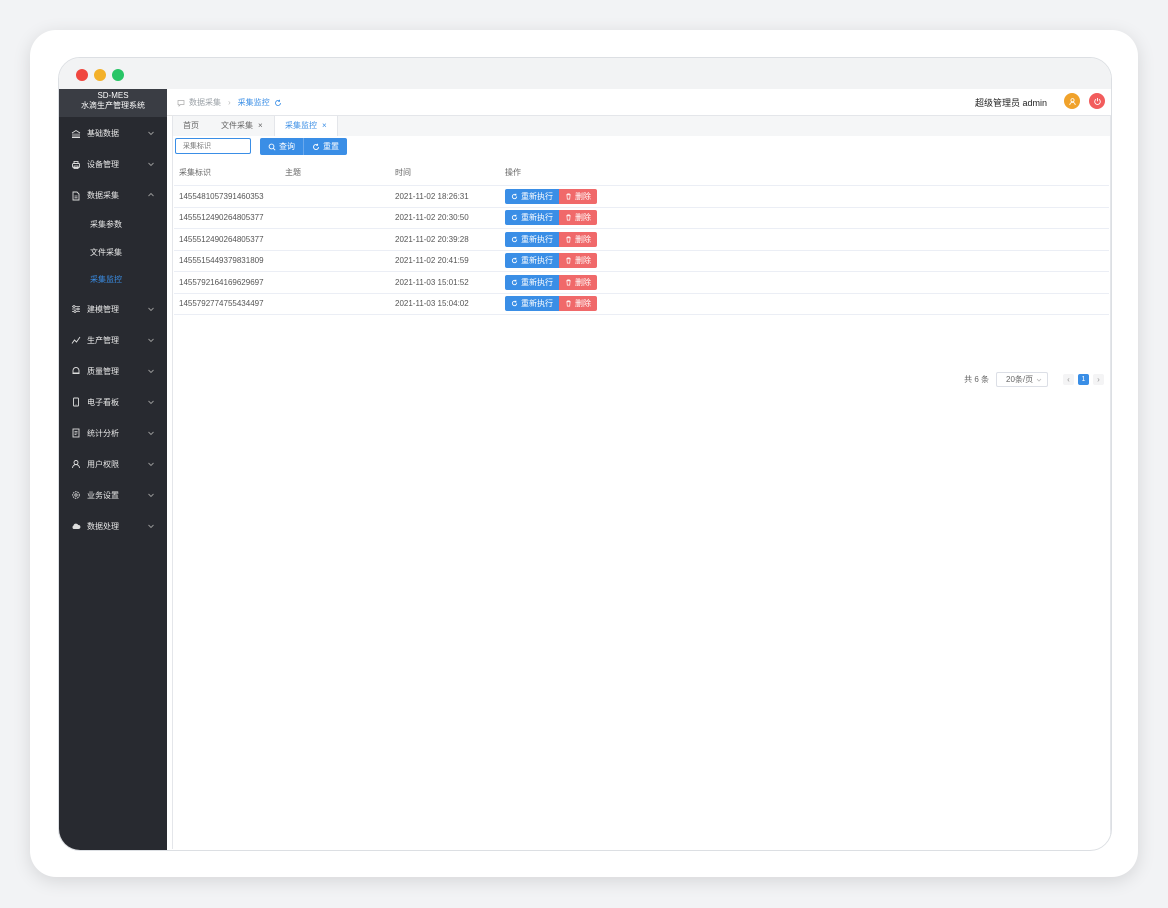 Image resolution: width=1168 pixels, height=908 pixels. I want to click on bell-icon, so click(76, 371).